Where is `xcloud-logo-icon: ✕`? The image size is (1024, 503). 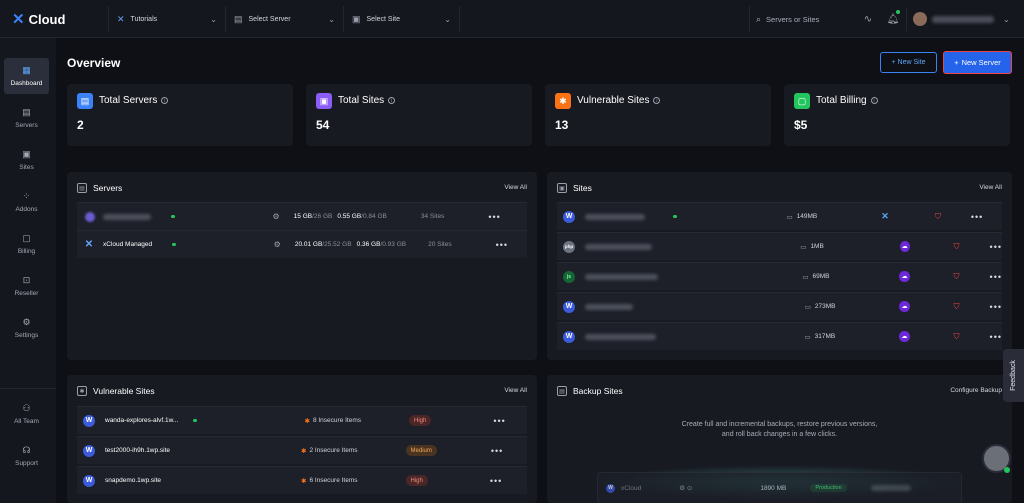
xcloud-logo-icon: ✕ is located at coordinates (18, 19).